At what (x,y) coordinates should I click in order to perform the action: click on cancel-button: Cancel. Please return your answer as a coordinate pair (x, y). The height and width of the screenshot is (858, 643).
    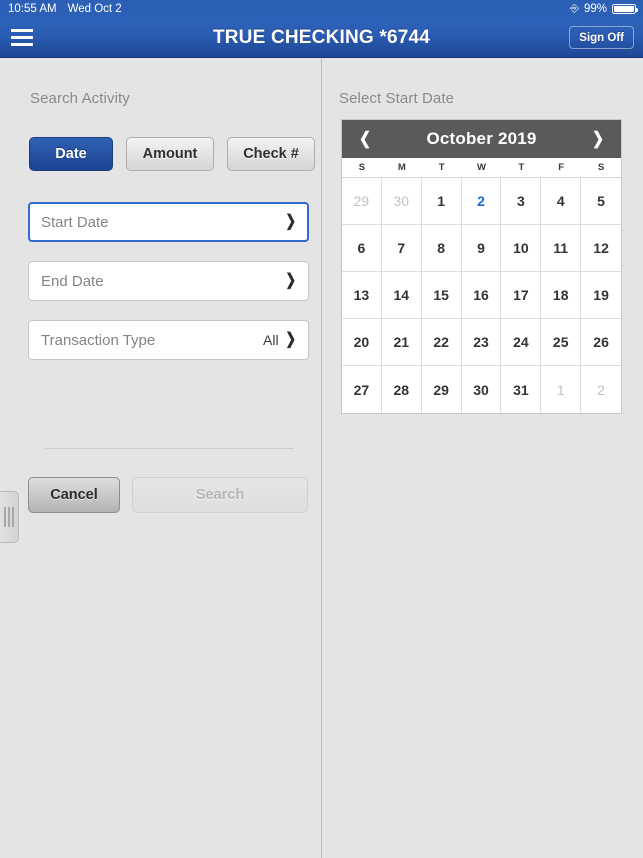
    Looking at the image, I should click on (74, 495).